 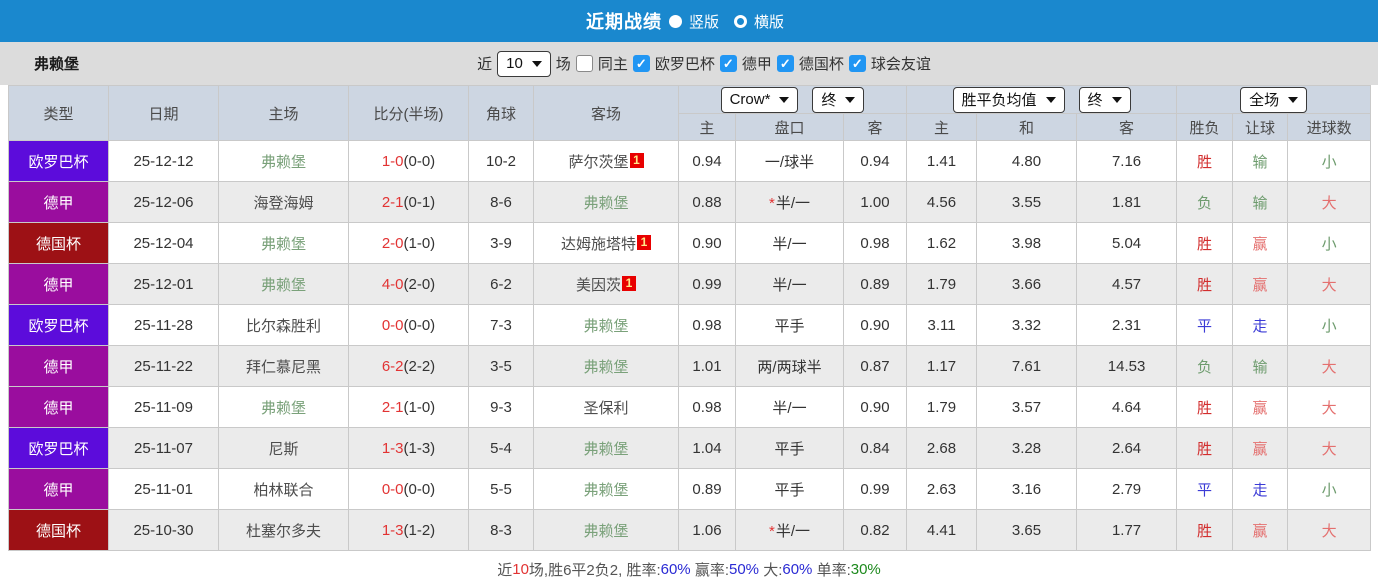 I want to click on avg-period-select: 终, so click(x=1104, y=99).